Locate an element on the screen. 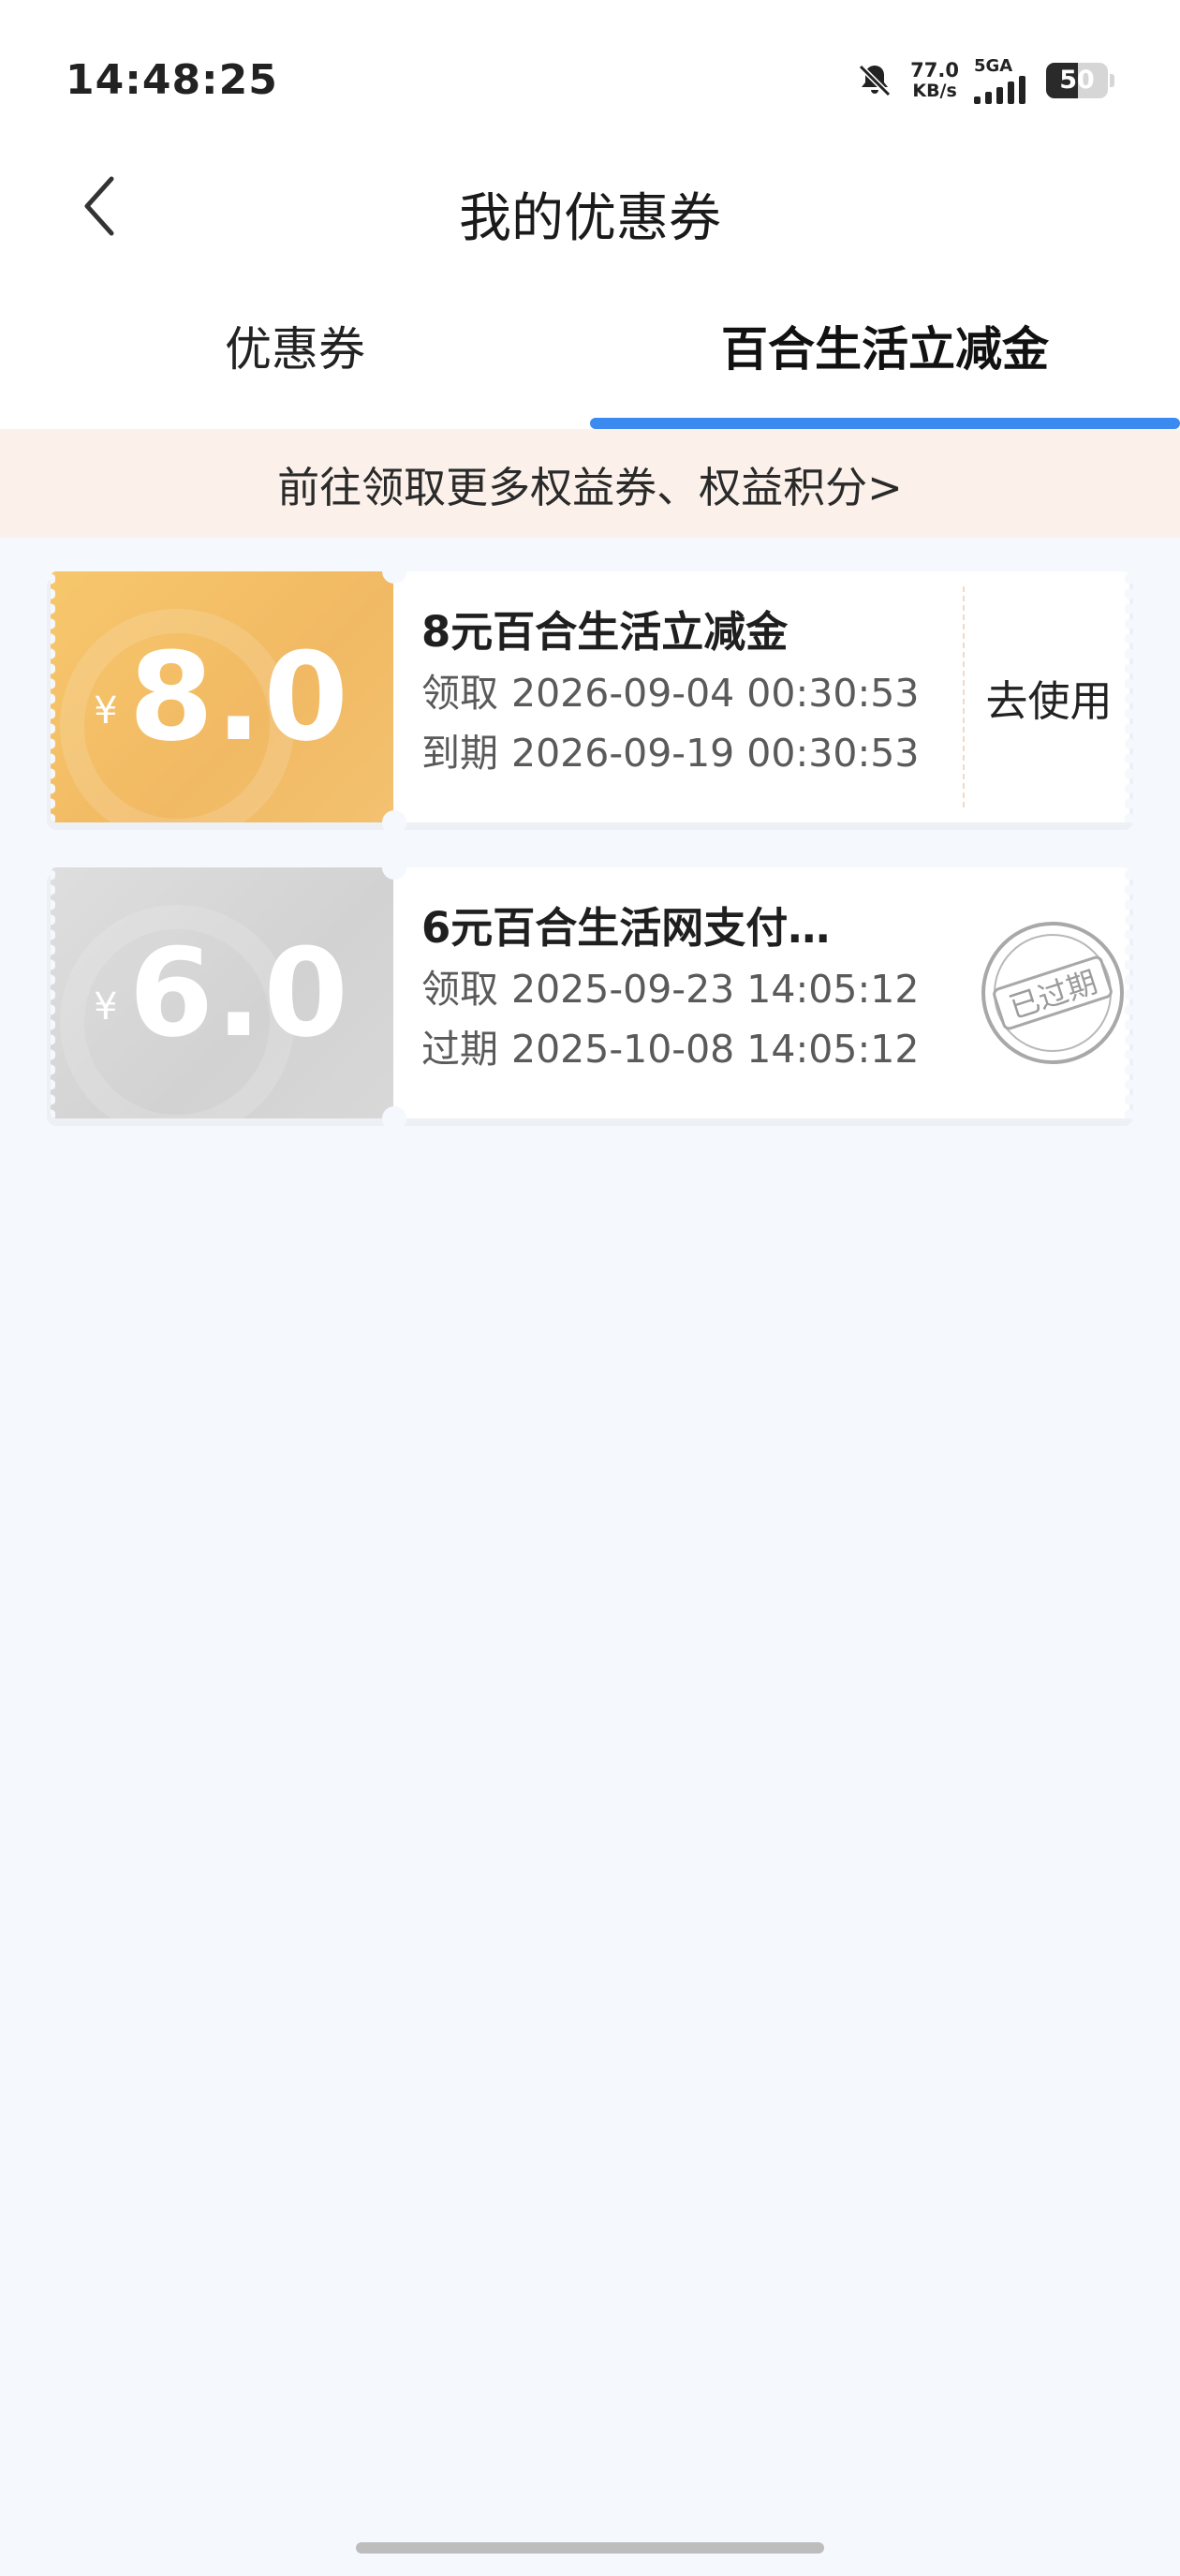 The image size is (1180, 2576). expired-stamp-icon: 已过期 is located at coordinates (1052, 993).